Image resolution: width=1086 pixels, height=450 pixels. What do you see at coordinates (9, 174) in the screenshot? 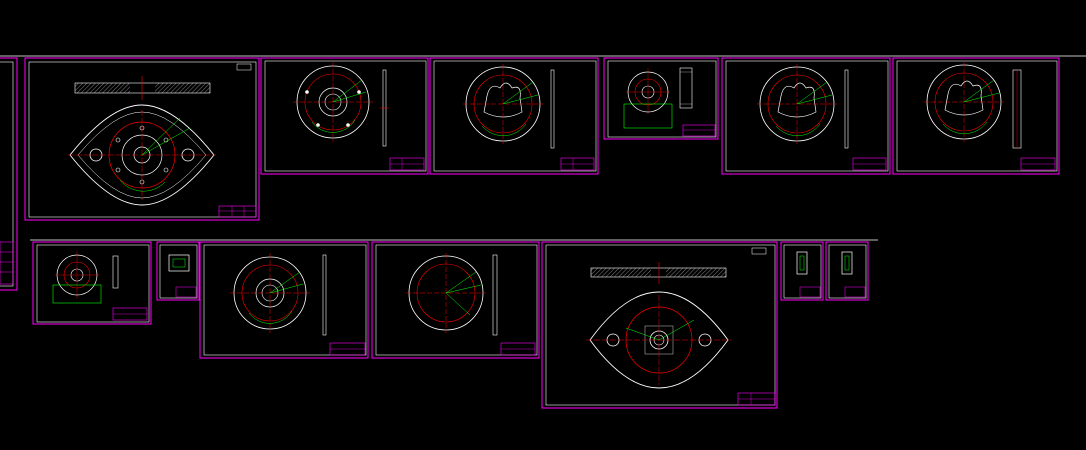
I see `drawing-sheet-partial-left` at bounding box center [9, 174].